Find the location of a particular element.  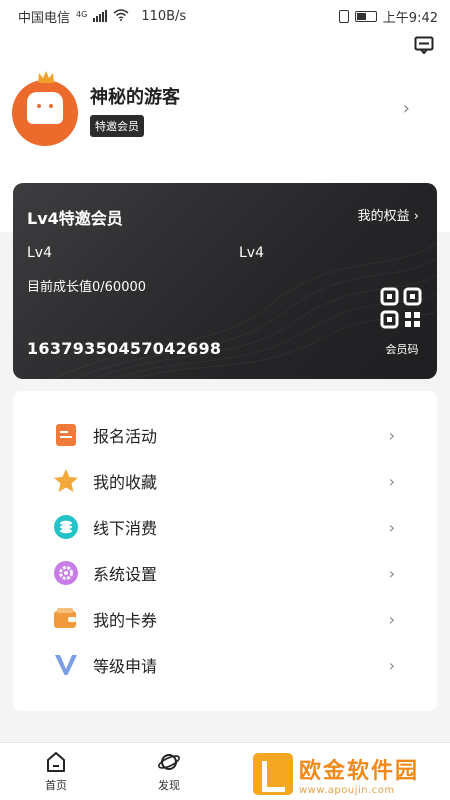

qr-label: 会员码 is located at coordinates (402, 349).